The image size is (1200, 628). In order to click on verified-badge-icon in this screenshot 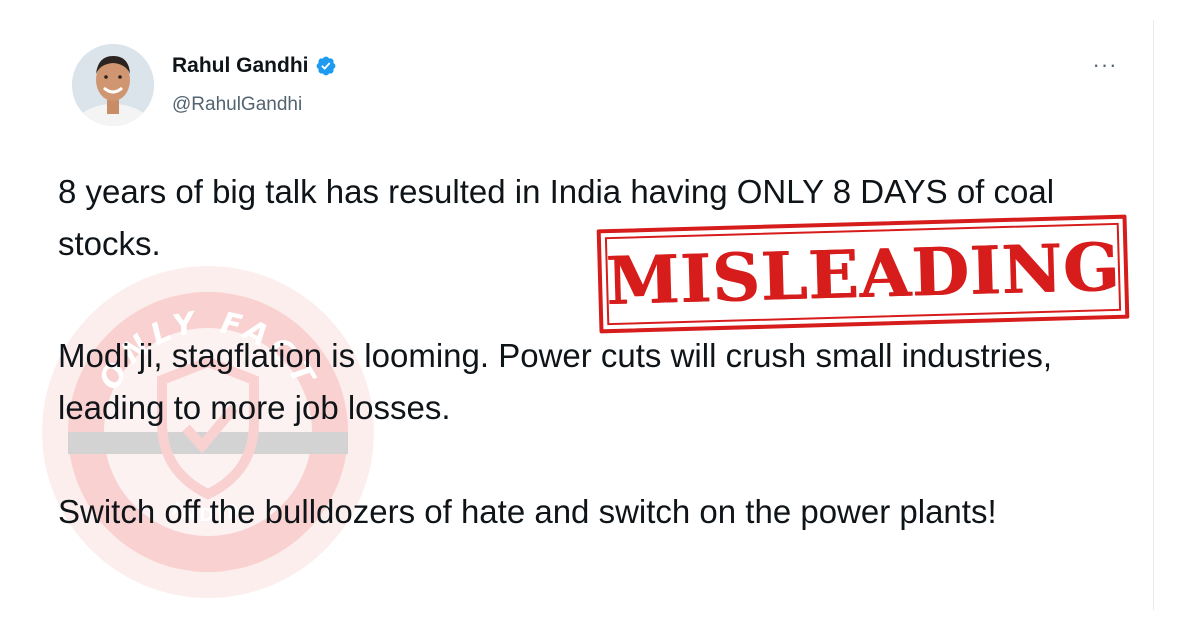, I will do `click(326, 66)`.